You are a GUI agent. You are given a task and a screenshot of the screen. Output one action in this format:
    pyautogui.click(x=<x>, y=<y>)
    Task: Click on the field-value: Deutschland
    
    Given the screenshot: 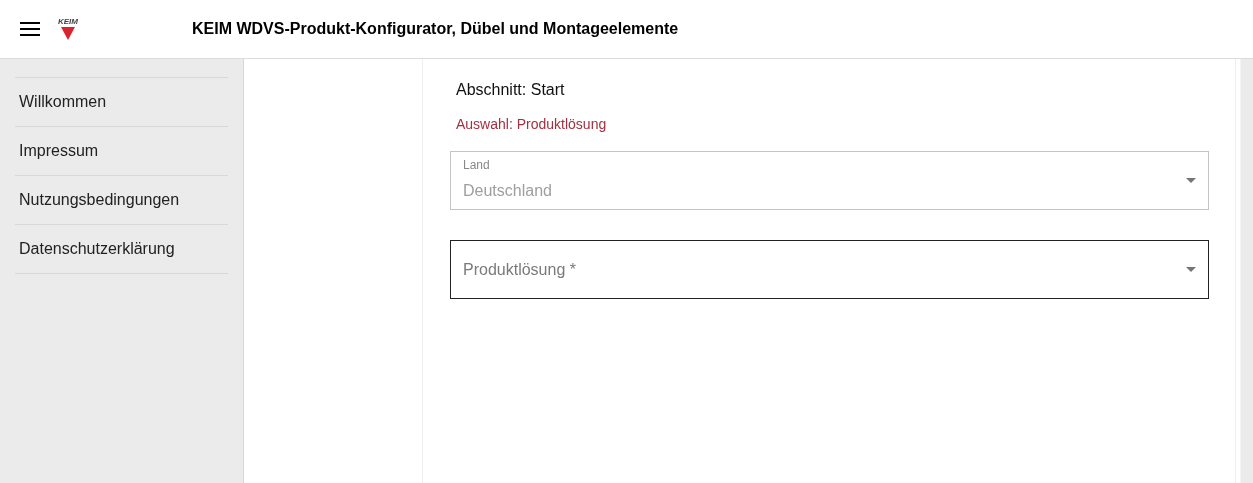 What is the action you would take?
    pyautogui.click(x=507, y=190)
    